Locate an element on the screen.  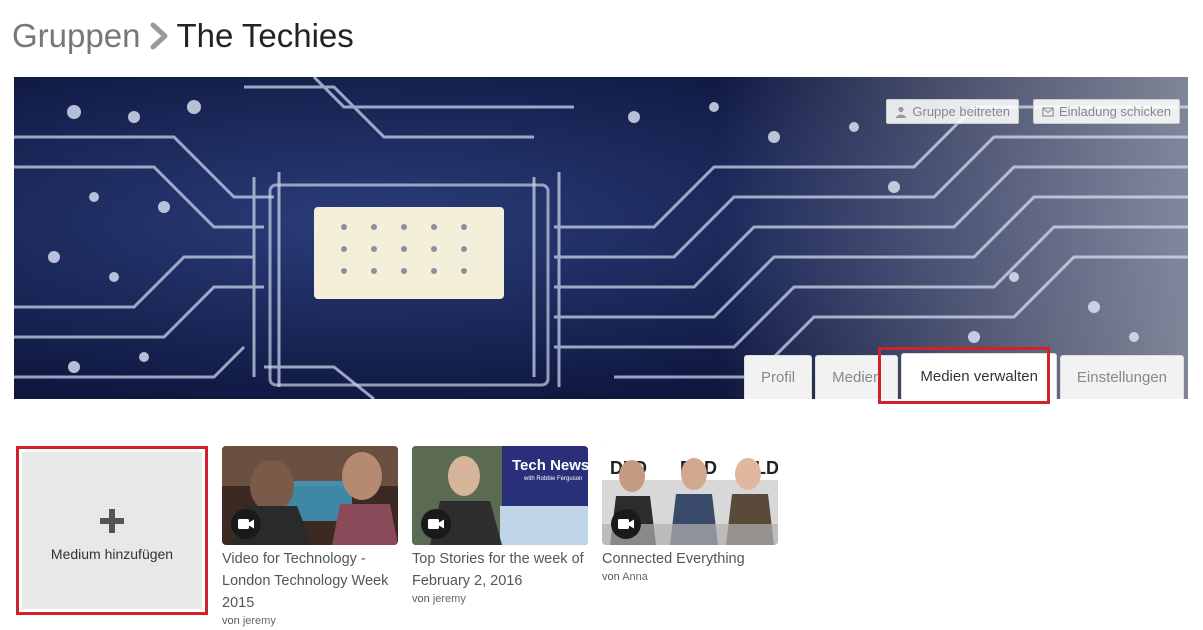
add-media-label: Medium hinzufügen is located at coordinates (112, 553).